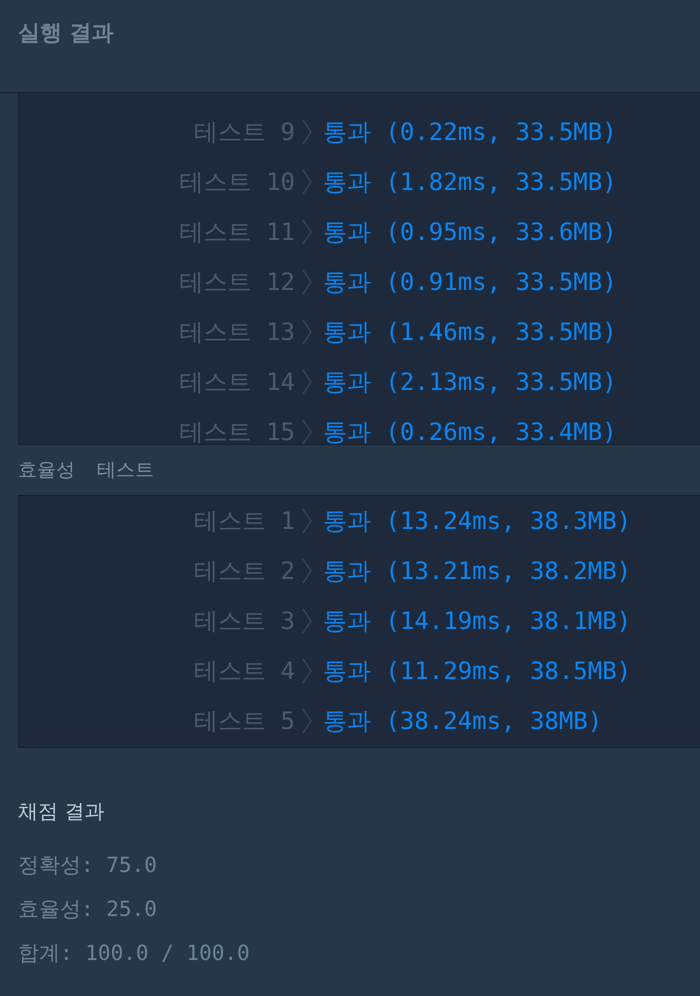 Image resolution: width=700 pixels, height=996 pixels. What do you see at coordinates (477, 571) in the screenshot?
I see `test-result: 통과 (13.21ms, 38.2MB)` at bounding box center [477, 571].